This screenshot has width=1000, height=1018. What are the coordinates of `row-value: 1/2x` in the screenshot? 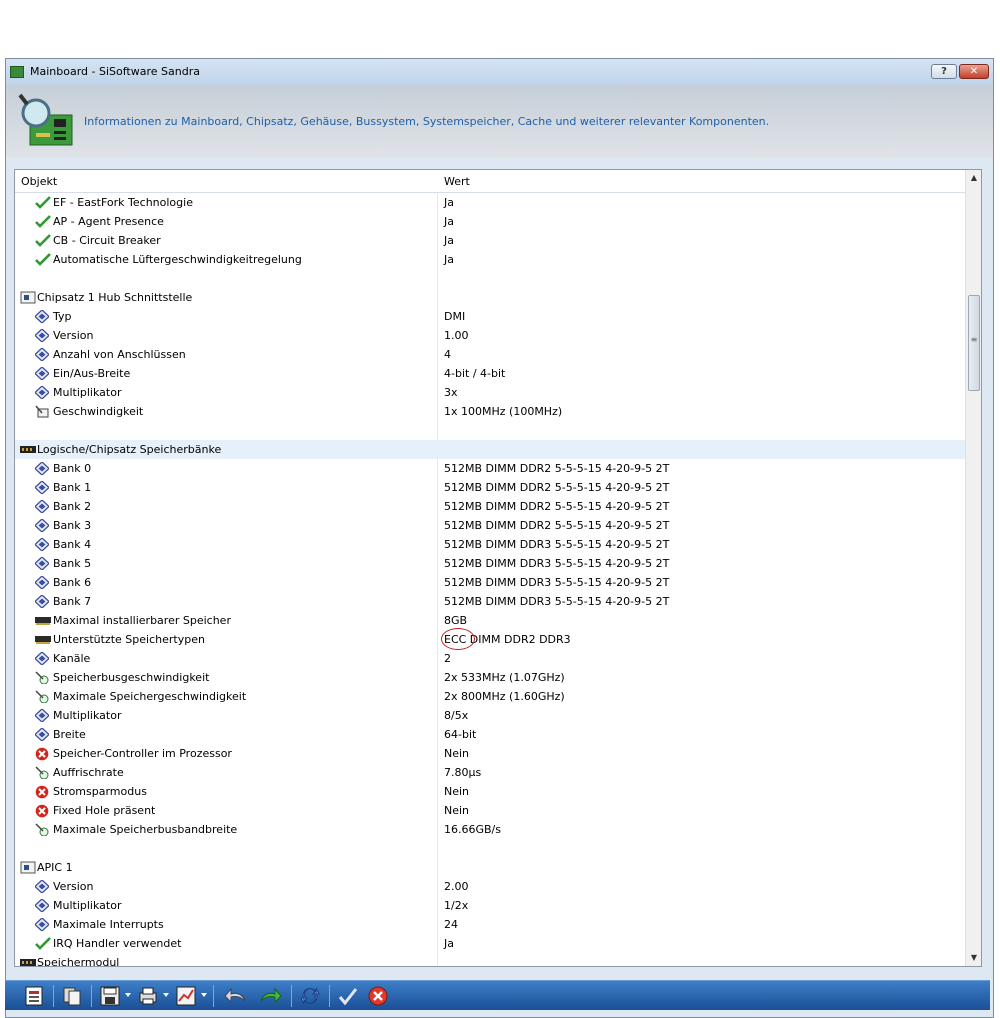 It's located at (456, 905).